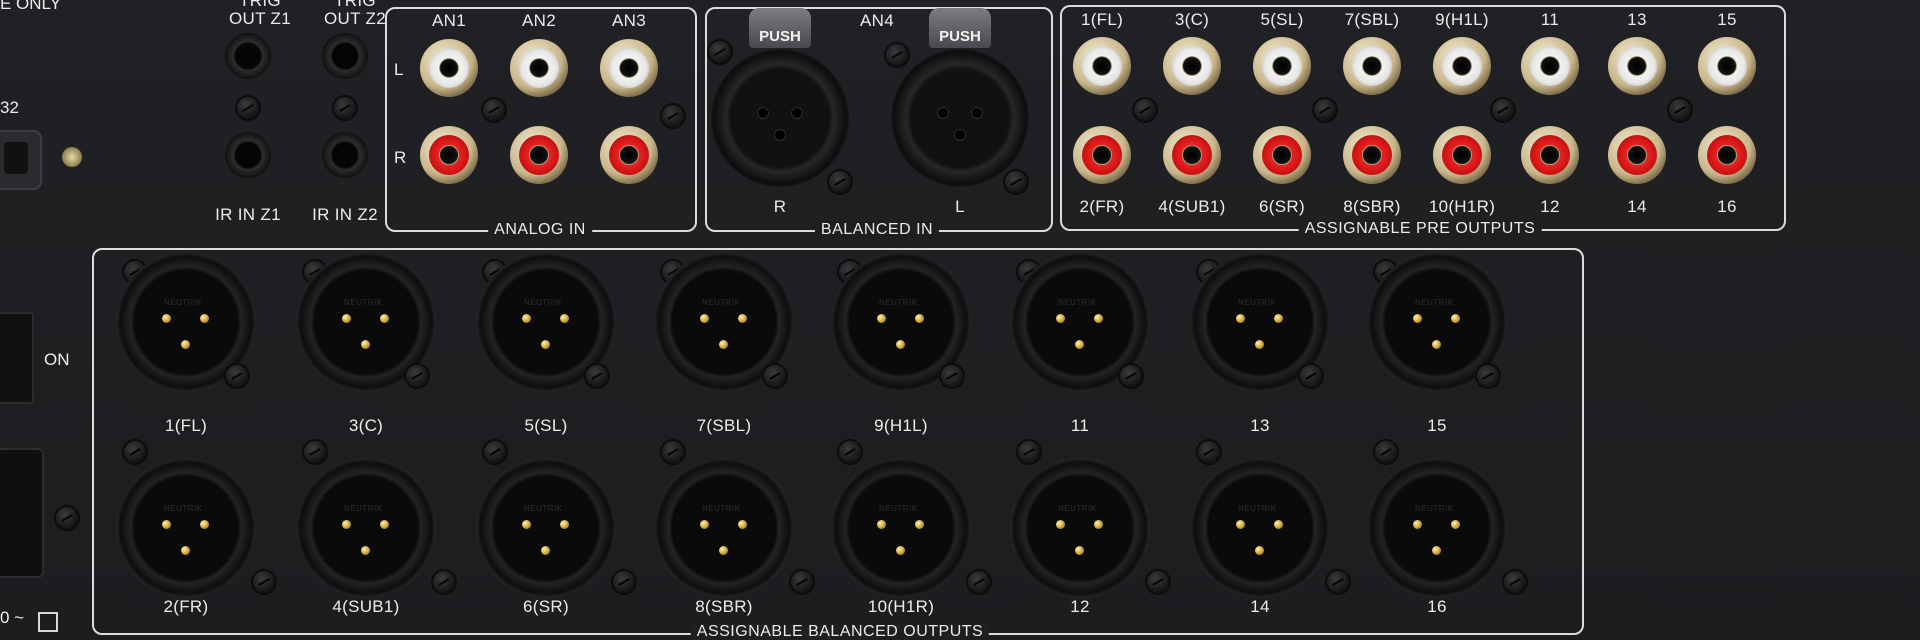 The width and height of the screenshot is (1920, 640). I want to click on balanced-out-label: 1(FL), so click(186, 425).